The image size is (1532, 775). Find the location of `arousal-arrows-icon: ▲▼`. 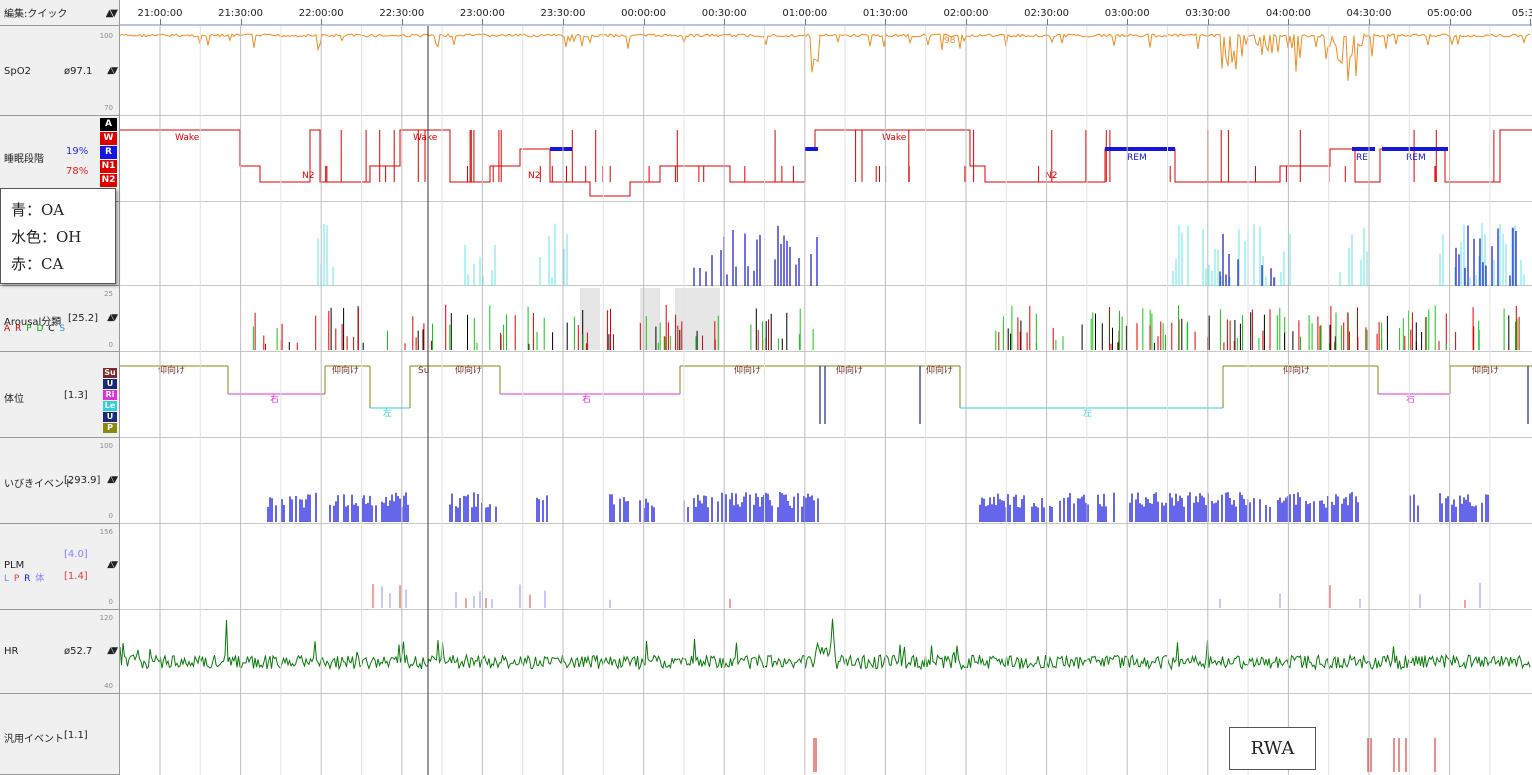

arousal-arrows-icon: ▲▼ is located at coordinates (112, 318).